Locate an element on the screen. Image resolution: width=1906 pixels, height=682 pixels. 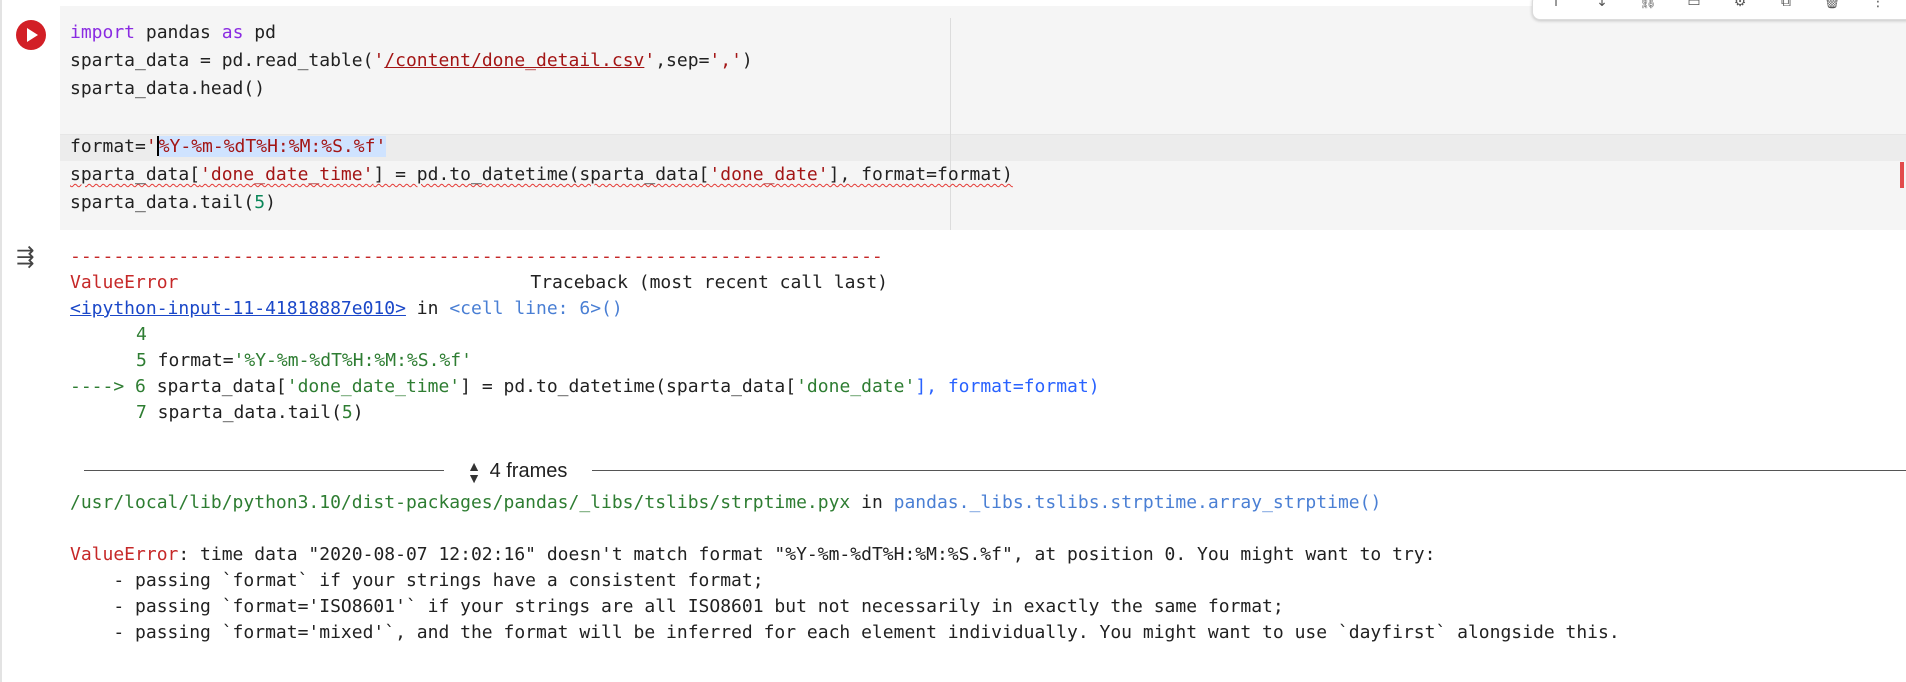
cell-toolbar: ↑ ↓ ⛓ ▭ ⚙ ⧉ 🗑 ⋮ is located at coordinates (1719, 10).